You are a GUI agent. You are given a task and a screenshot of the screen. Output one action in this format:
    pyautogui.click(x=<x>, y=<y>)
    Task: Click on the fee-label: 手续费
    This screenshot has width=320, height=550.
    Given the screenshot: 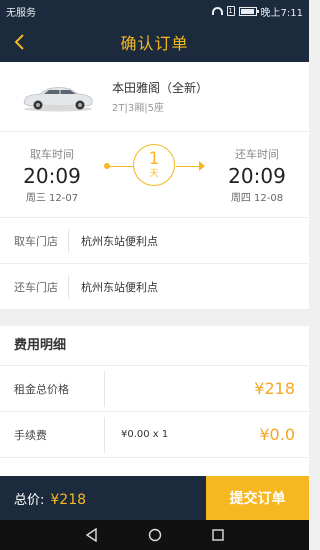 What is the action you would take?
    pyautogui.click(x=30, y=435)
    